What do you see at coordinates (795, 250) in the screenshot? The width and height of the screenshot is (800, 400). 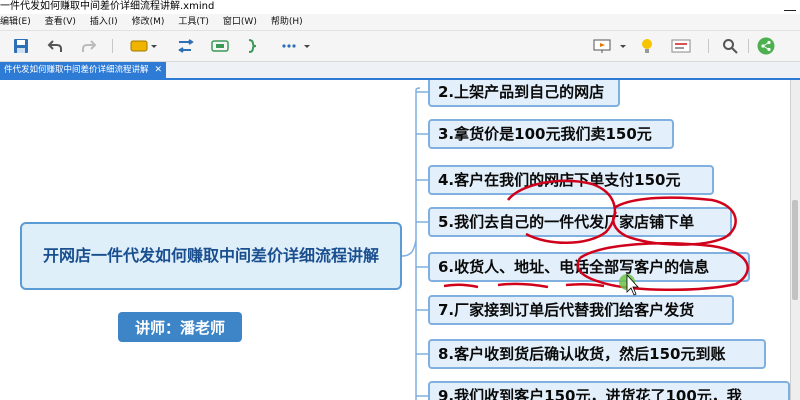 I see `scrollbar-thumb` at bounding box center [795, 250].